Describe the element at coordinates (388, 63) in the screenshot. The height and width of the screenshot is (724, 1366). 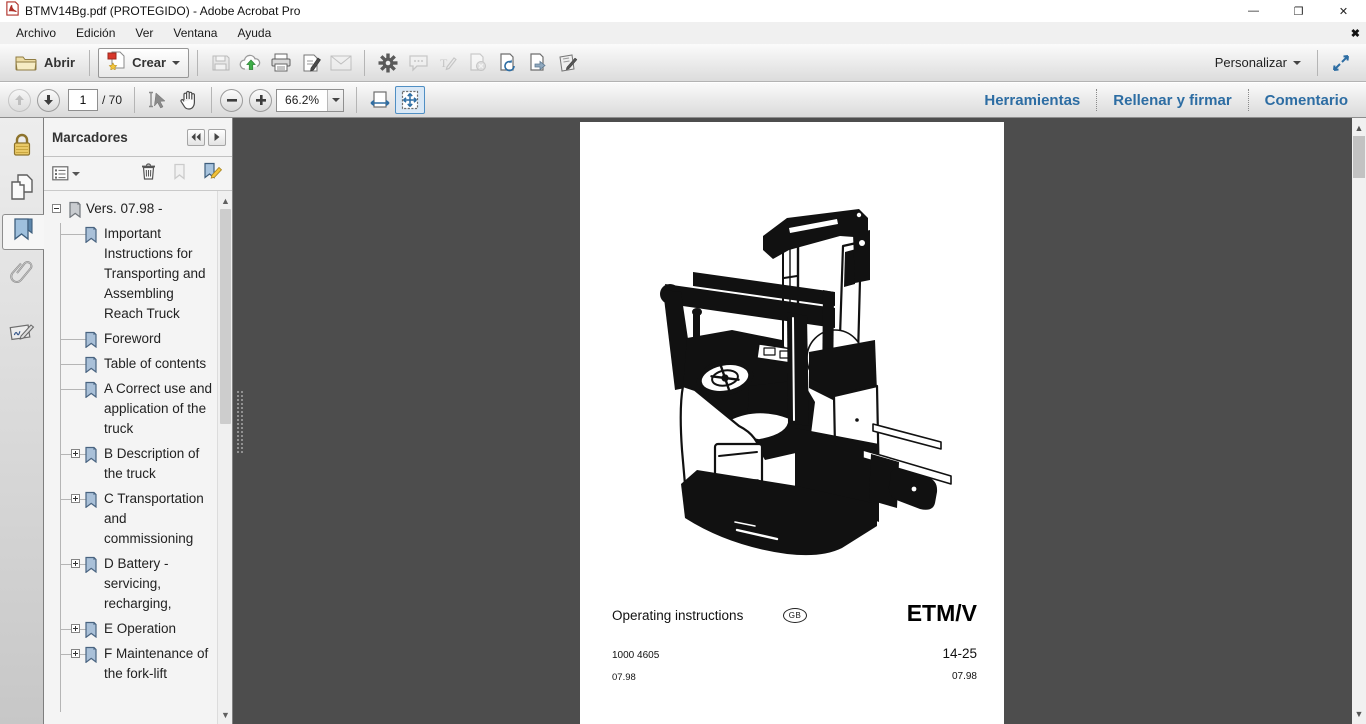
I see `page-thumbnails-options-button` at that location.